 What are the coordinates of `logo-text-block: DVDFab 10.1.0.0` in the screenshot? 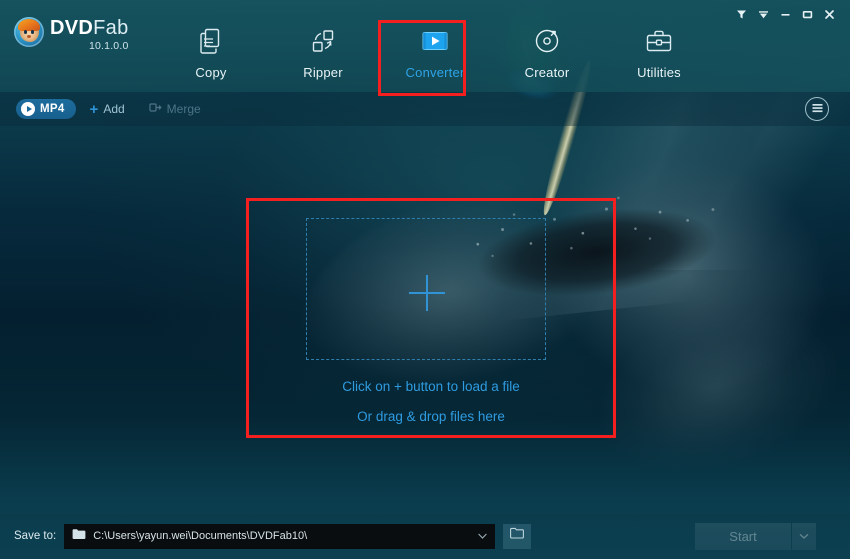 It's located at (89, 34).